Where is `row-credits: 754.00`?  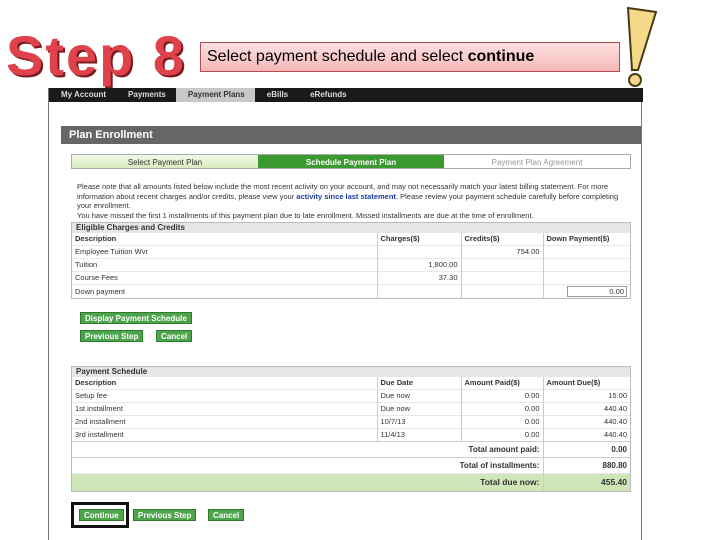
row-credits: 754.00 is located at coordinates (502, 251).